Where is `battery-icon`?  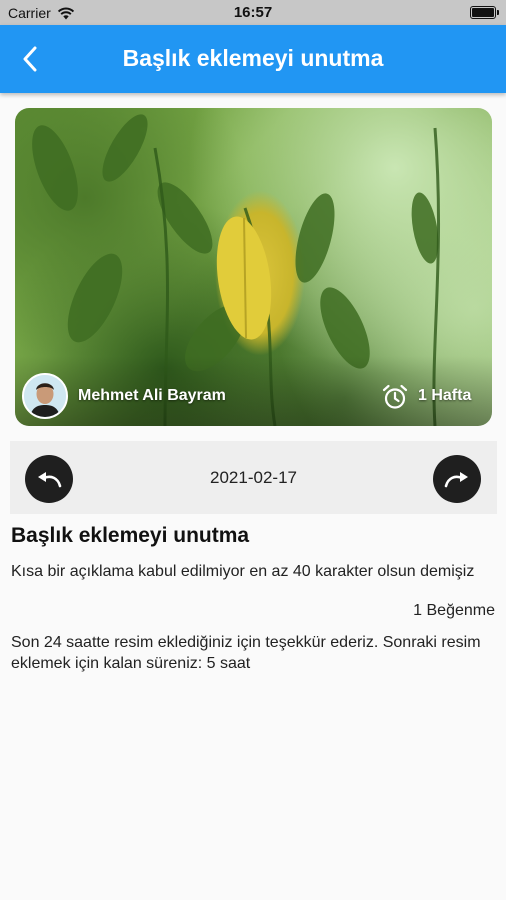 battery-icon is located at coordinates (484, 12).